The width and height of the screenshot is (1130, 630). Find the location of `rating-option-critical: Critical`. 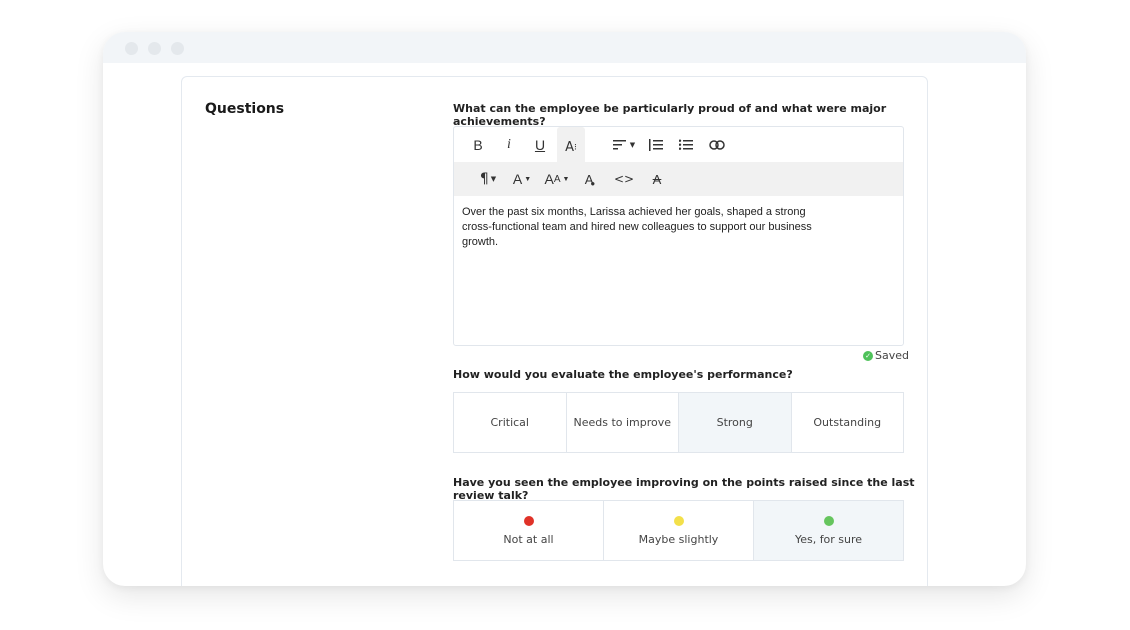

rating-option-critical: Critical is located at coordinates (510, 422).